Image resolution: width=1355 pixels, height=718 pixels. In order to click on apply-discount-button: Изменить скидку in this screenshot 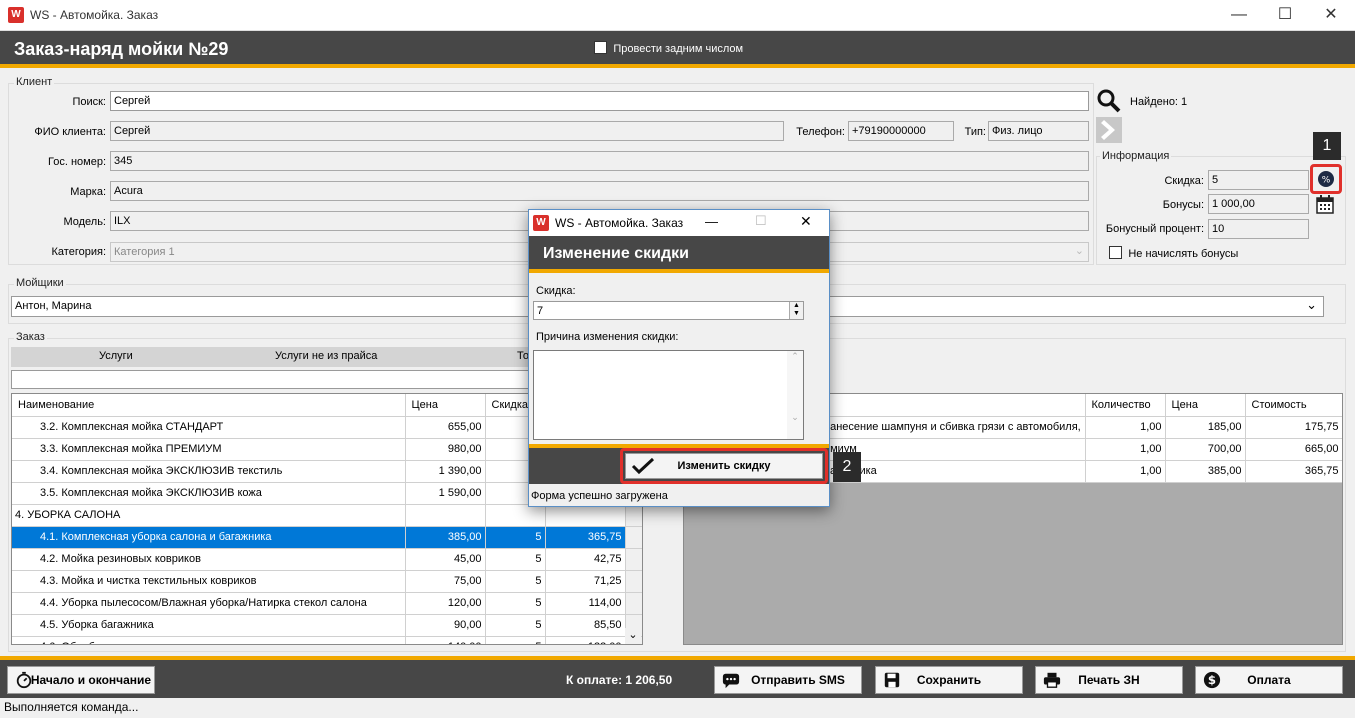, I will do `click(724, 466)`.